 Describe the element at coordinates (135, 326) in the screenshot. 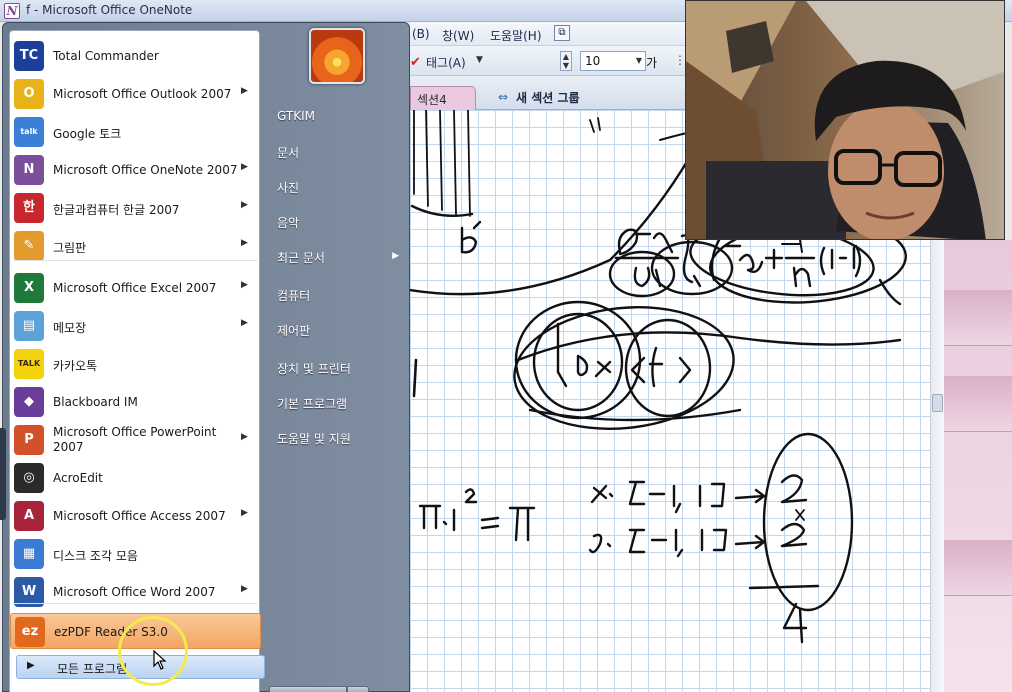

I see `program-item: ▤ 메모장 ▶` at that location.